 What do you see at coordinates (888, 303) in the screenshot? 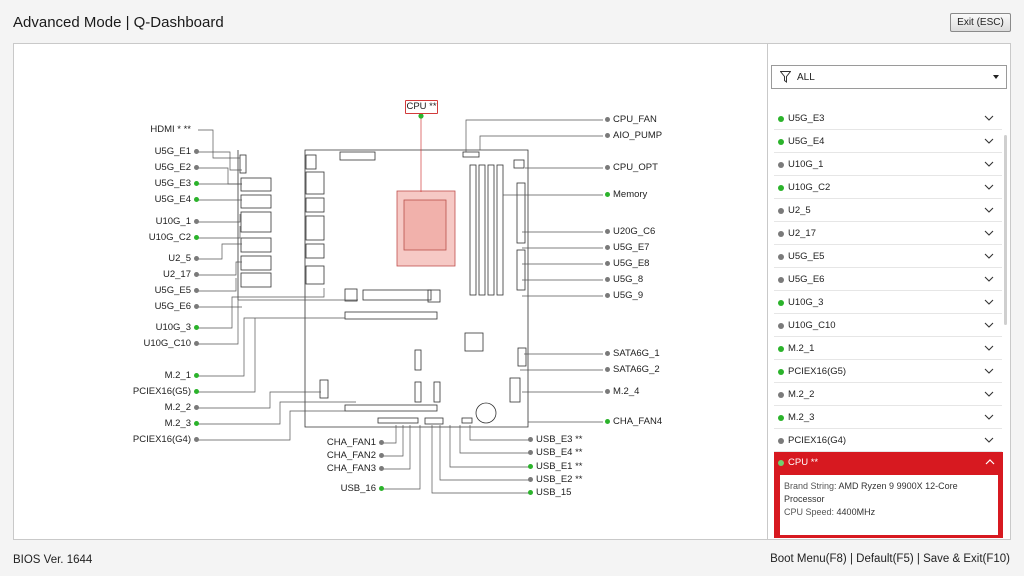
I see `list-item: U10G_3` at bounding box center [888, 303].